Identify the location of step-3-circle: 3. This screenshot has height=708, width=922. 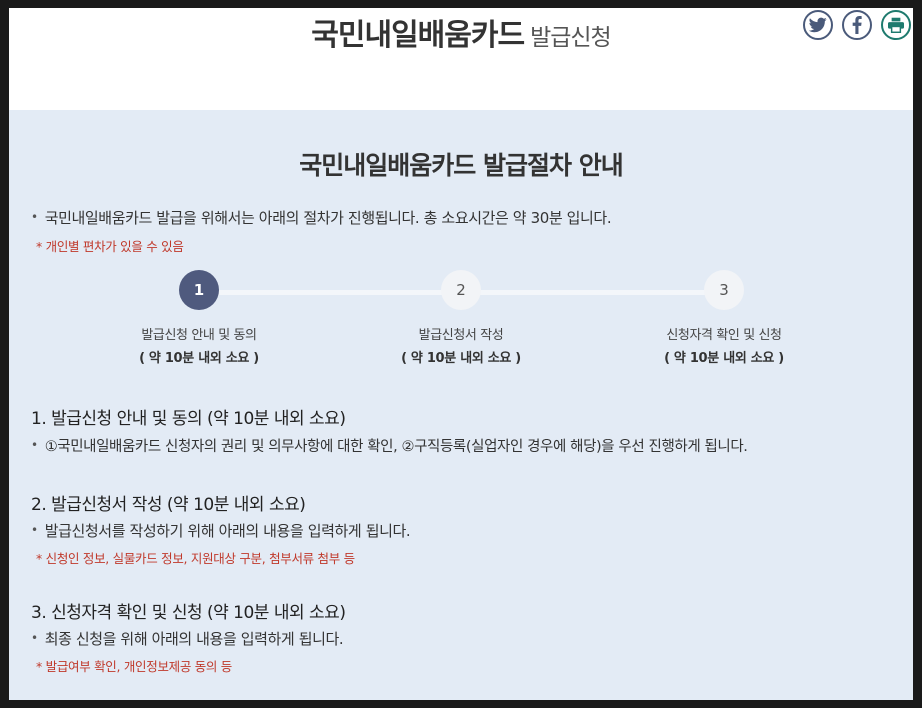
(724, 290).